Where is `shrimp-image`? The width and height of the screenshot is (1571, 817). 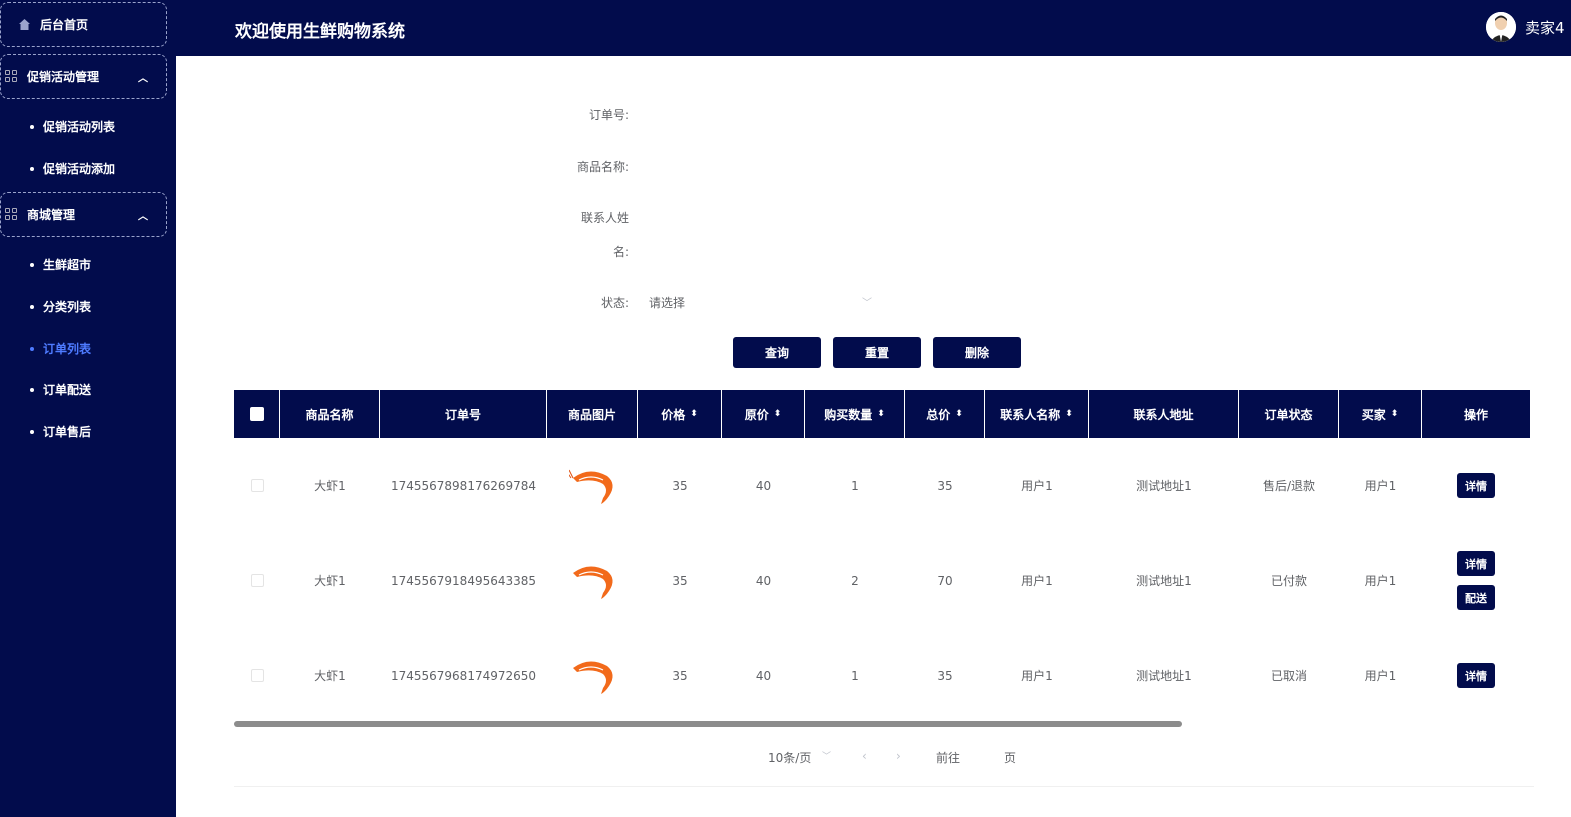
shrimp-image is located at coordinates (592, 677).